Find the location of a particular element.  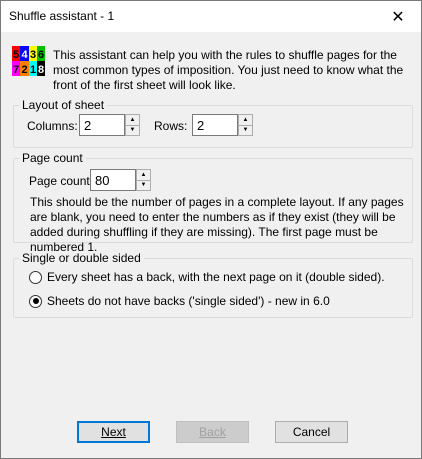

cancel-button-label: Cancel is located at coordinates (311, 432).